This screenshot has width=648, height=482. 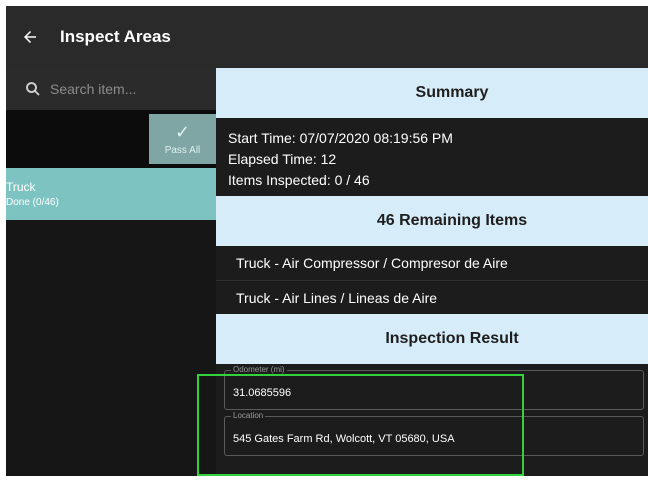 What do you see at coordinates (452, 92) in the screenshot?
I see `summary-title: Summary` at bounding box center [452, 92].